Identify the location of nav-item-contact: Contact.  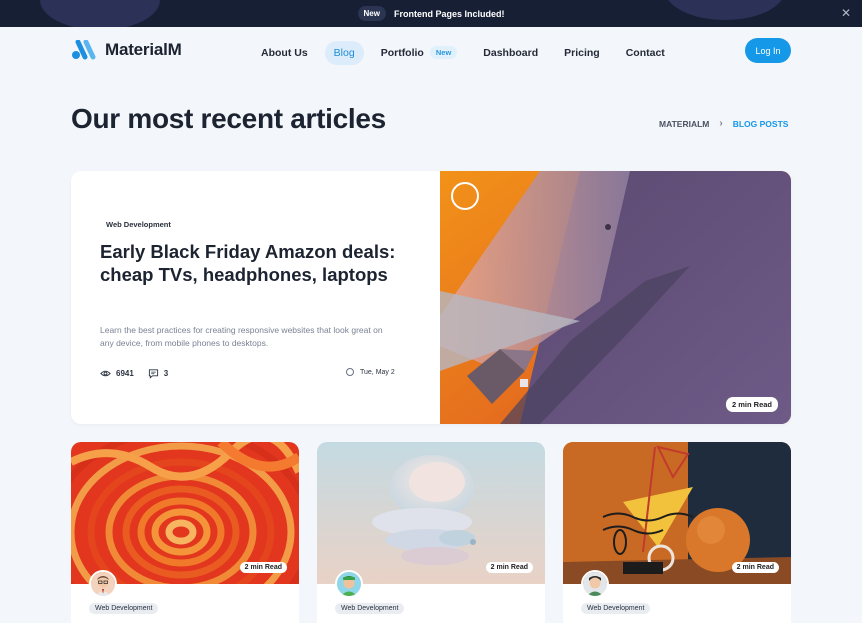
(645, 53).